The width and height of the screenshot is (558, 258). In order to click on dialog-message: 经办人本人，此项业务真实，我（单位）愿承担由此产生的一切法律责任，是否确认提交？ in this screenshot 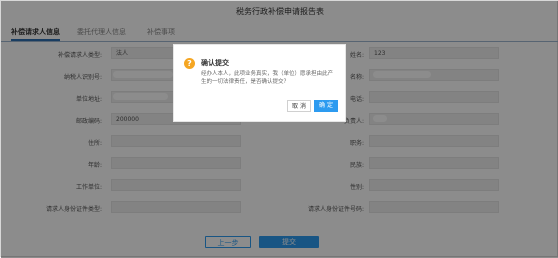, I will do `click(267, 78)`.